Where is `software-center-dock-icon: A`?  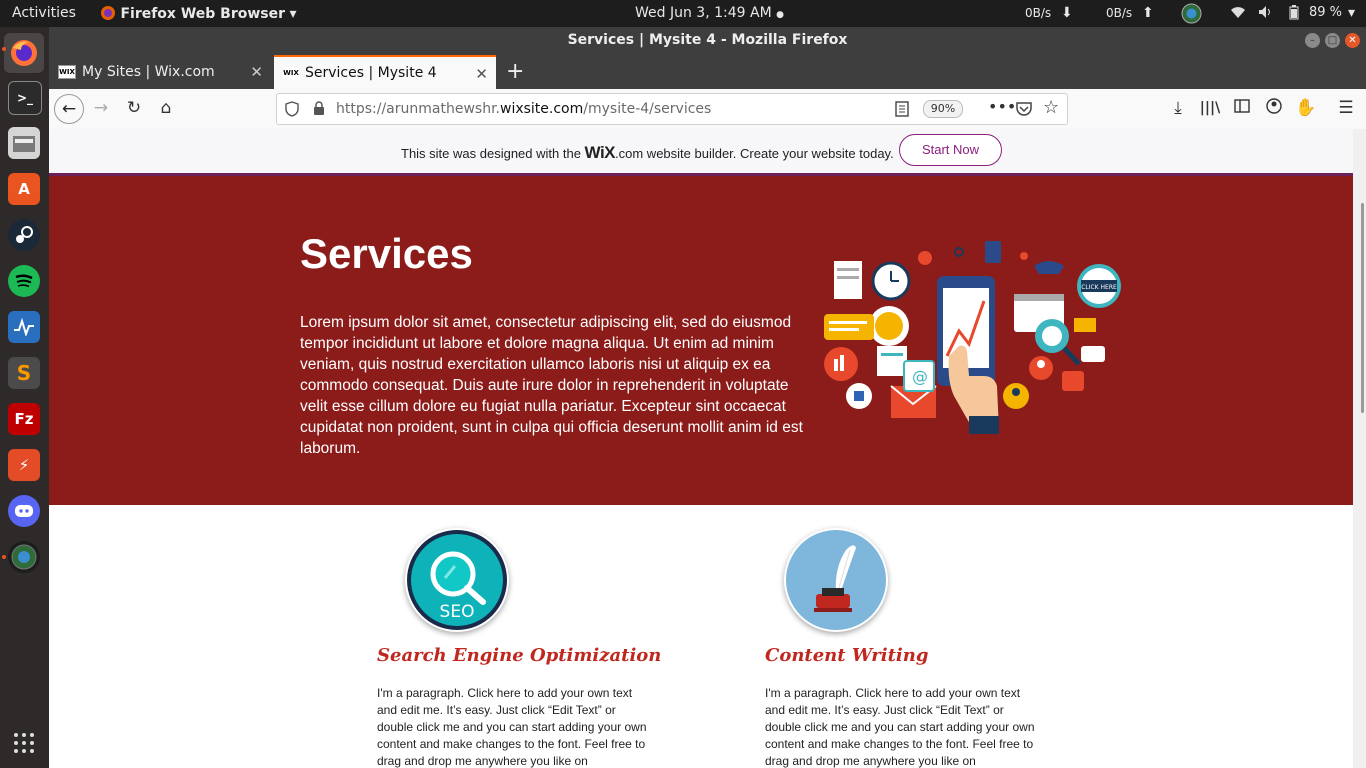
software-center-dock-icon: A is located at coordinates (24, 189).